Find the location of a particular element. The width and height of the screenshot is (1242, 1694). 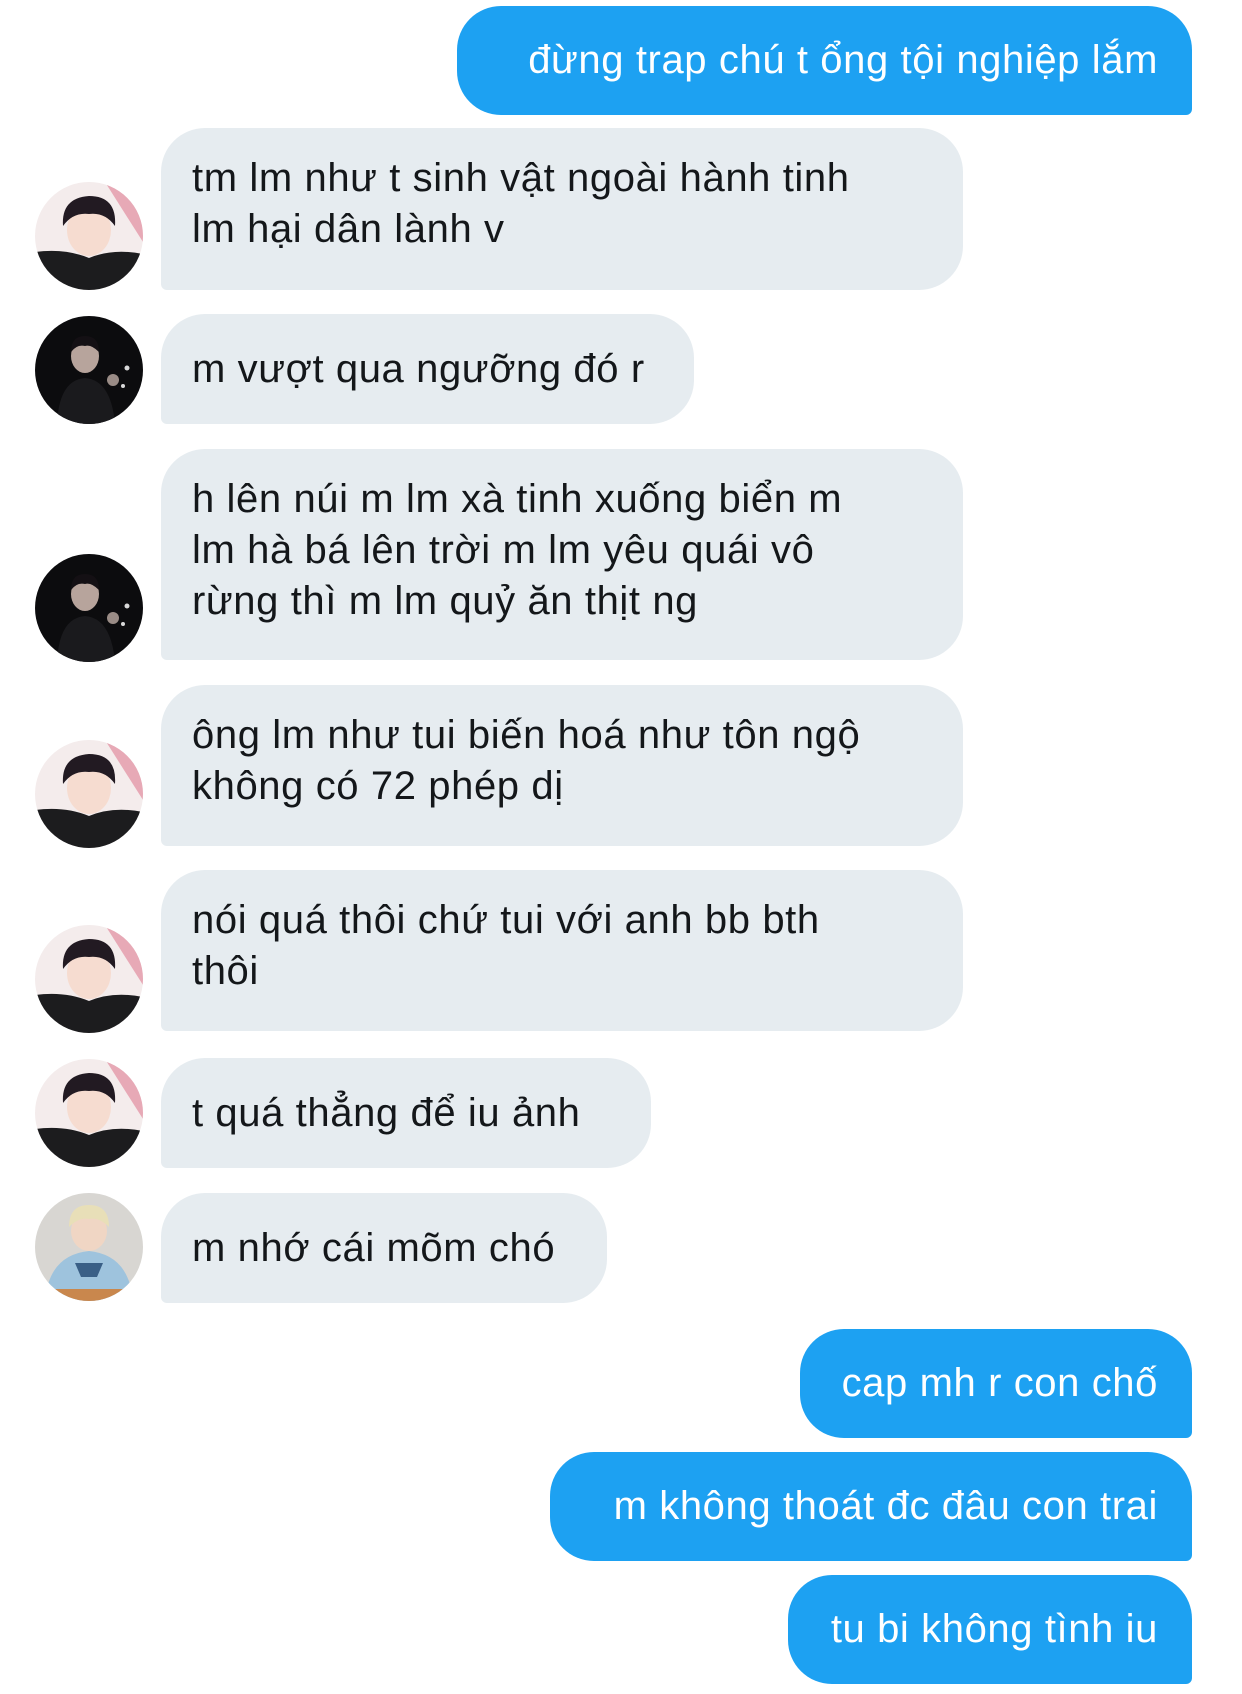

message-bubble-outgoing: đừng trap chú t ổng tội nghiệp lắm is located at coordinates (824, 60).